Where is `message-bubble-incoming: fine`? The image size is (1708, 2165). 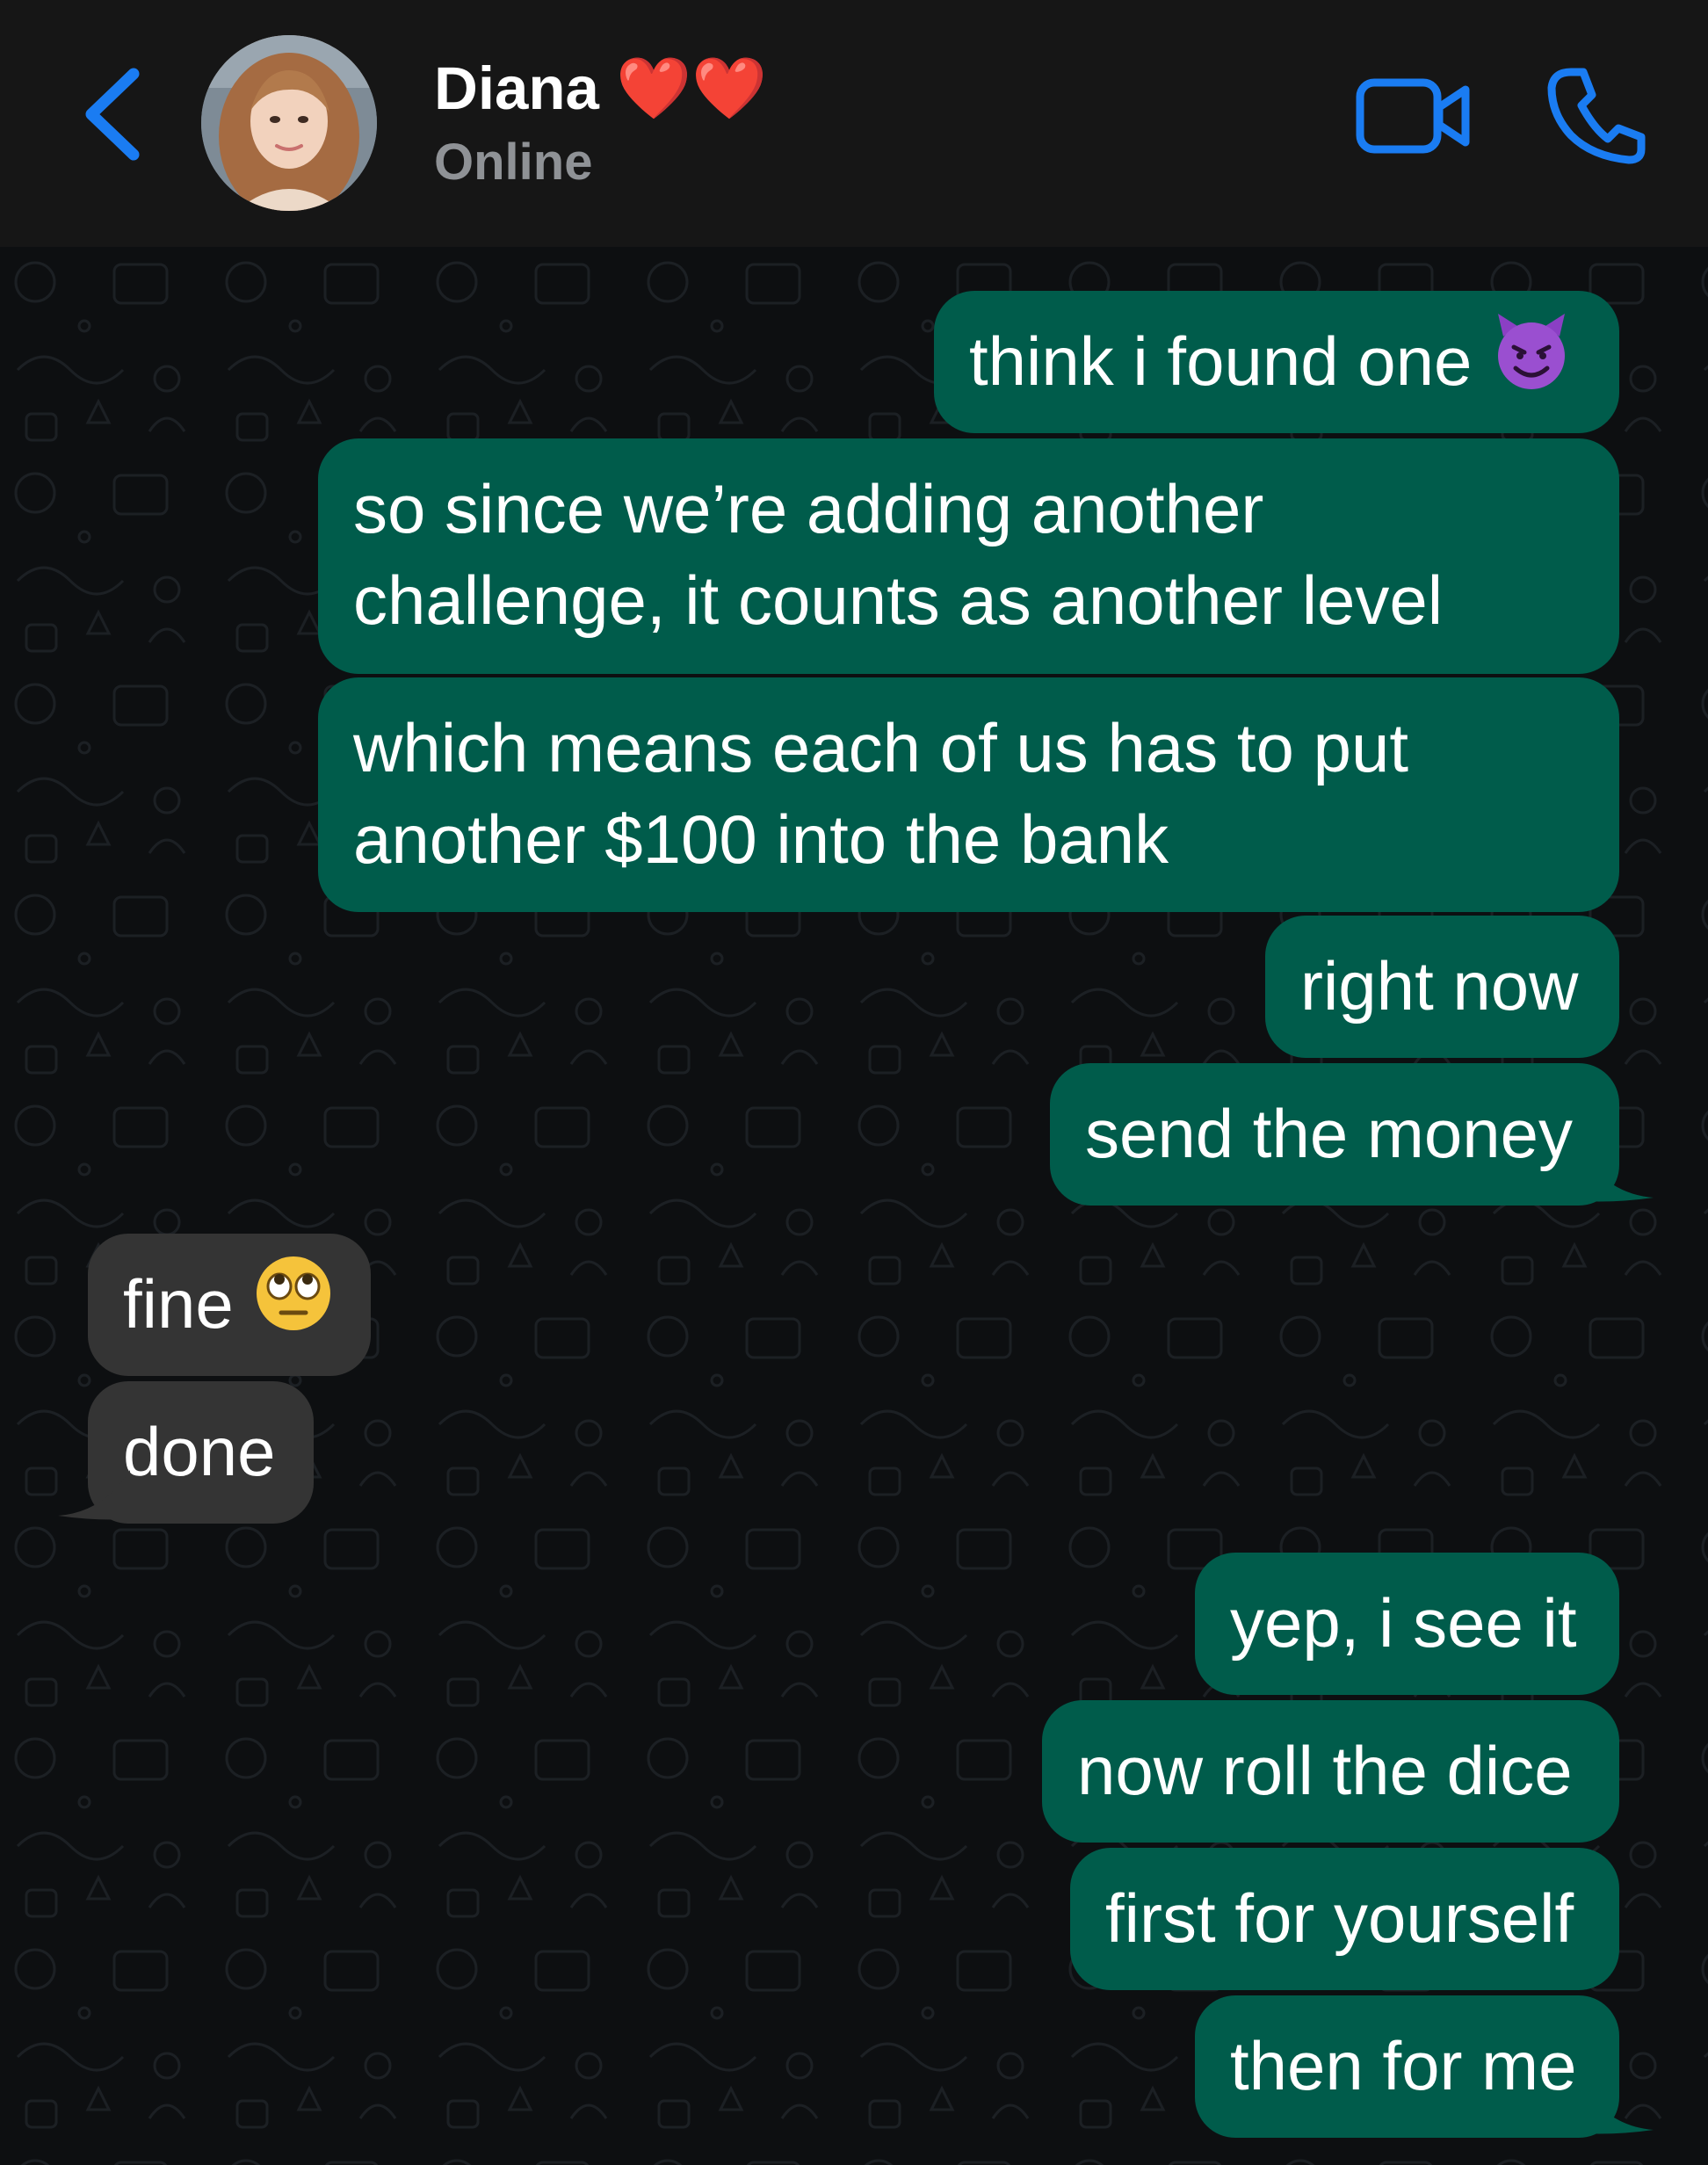 message-bubble-incoming: fine is located at coordinates (229, 1305).